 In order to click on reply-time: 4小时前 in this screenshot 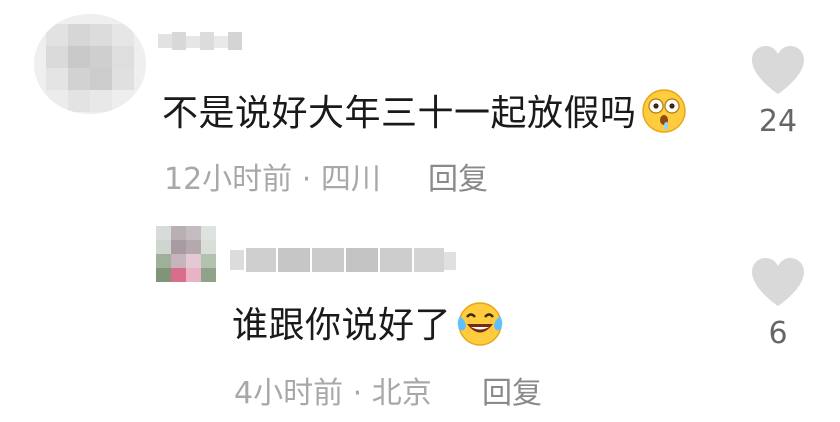, I will do `click(289, 393)`.